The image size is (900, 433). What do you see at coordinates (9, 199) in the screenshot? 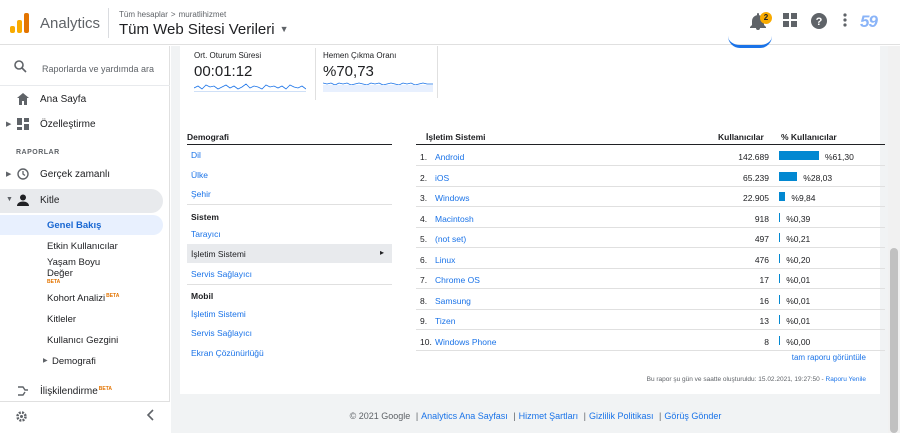
I see `collapse-arrow-icon: ▼` at bounding box center [9, 199].